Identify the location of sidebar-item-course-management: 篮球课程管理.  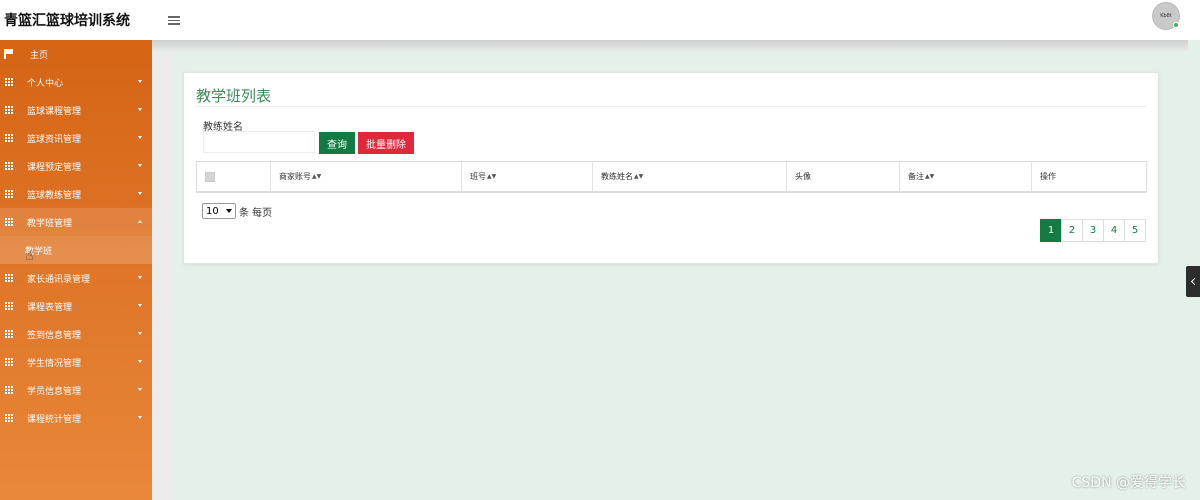
(76, 110).